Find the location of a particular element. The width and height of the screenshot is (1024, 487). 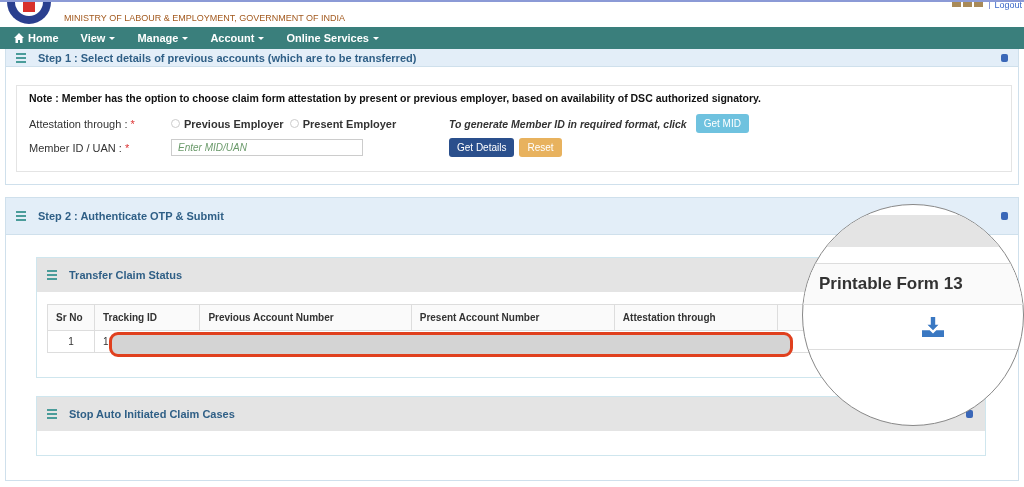

home-icon is located at coordinates (19, 38).